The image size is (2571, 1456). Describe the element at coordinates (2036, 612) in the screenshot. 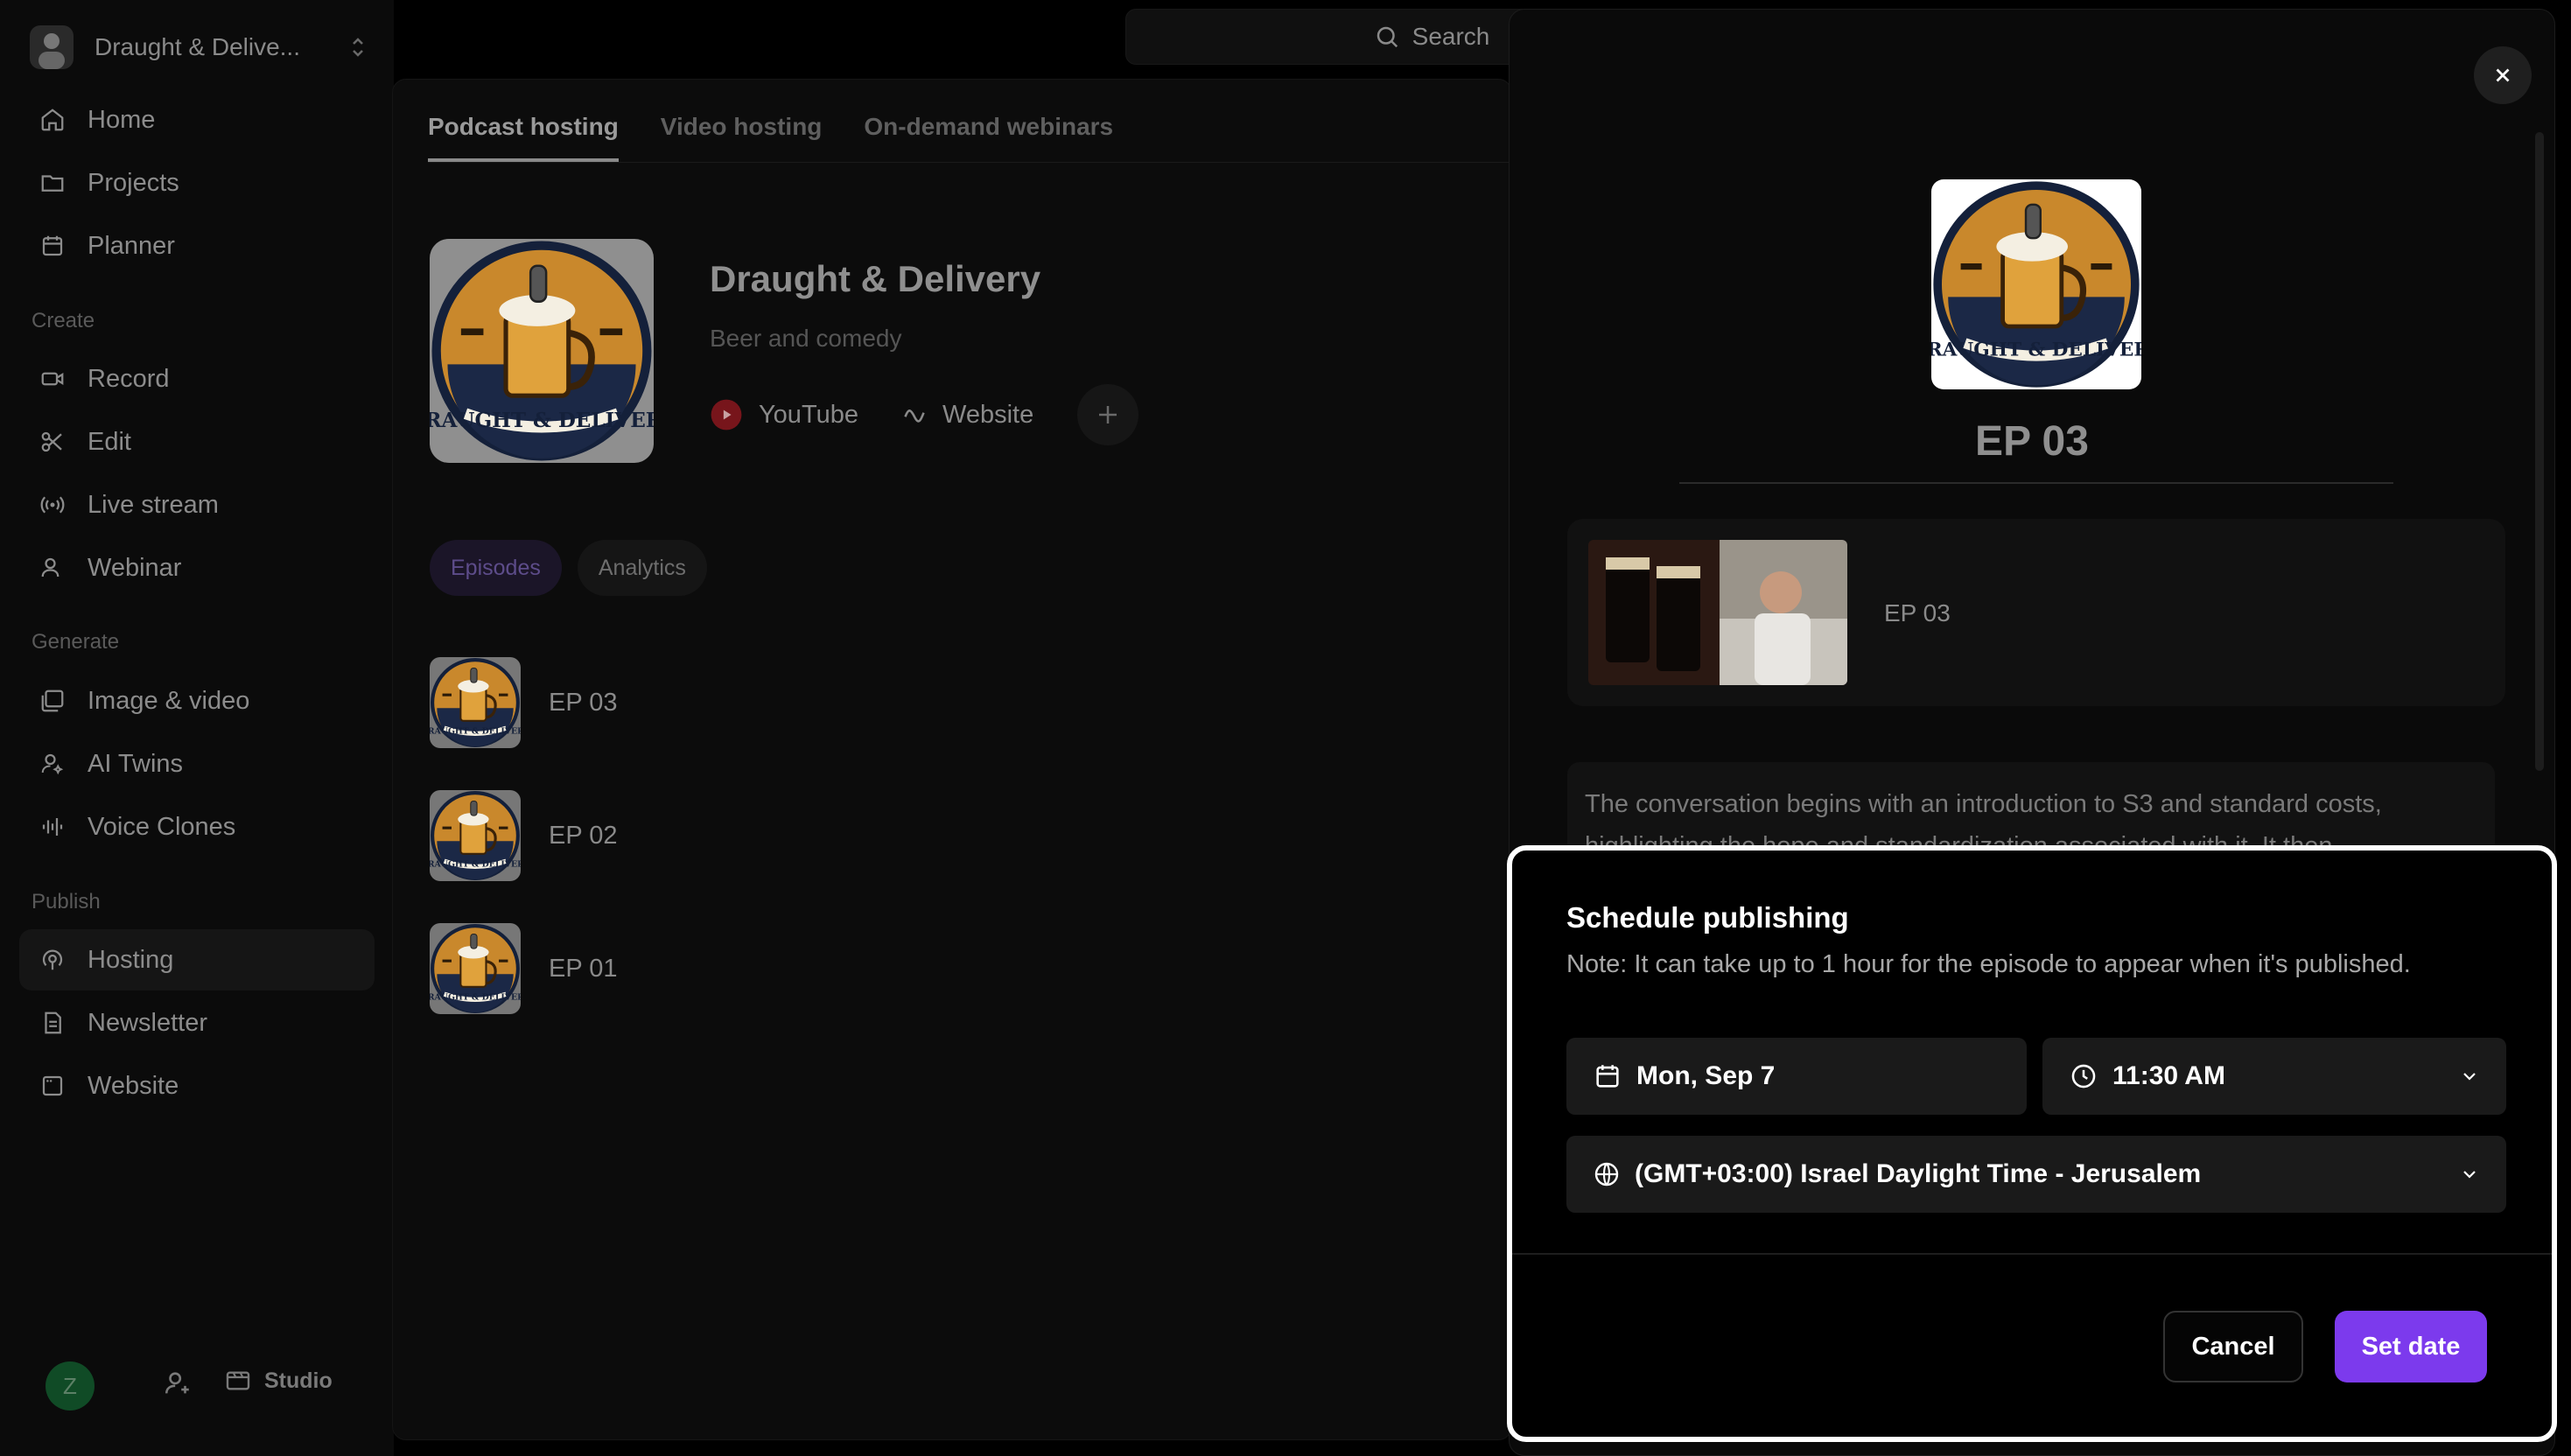

I see `media-card: EP 03` at that location.